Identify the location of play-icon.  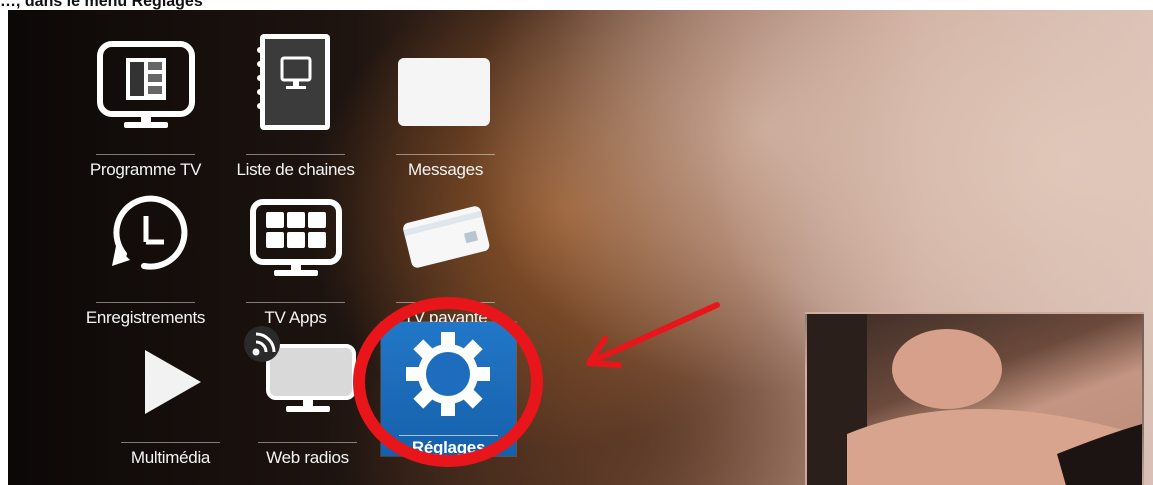
(173, 382).